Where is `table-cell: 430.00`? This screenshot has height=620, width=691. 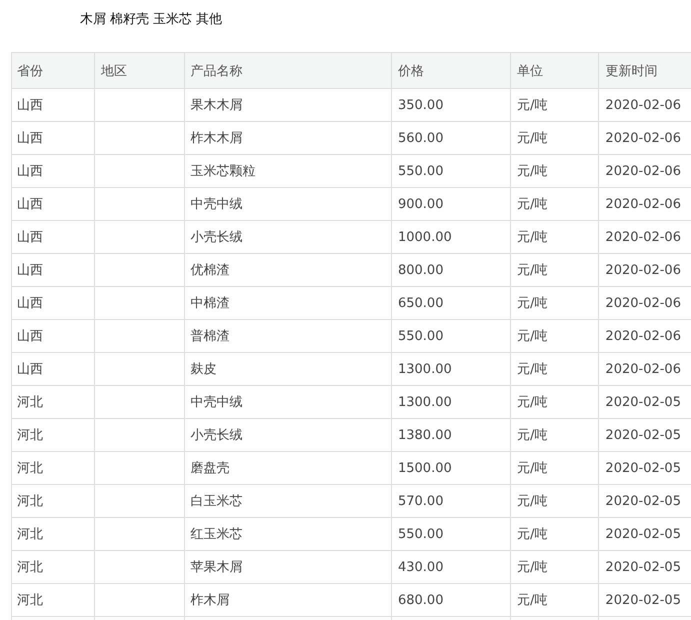 table-cell: 430.00 is located at coordinates (451, 567).